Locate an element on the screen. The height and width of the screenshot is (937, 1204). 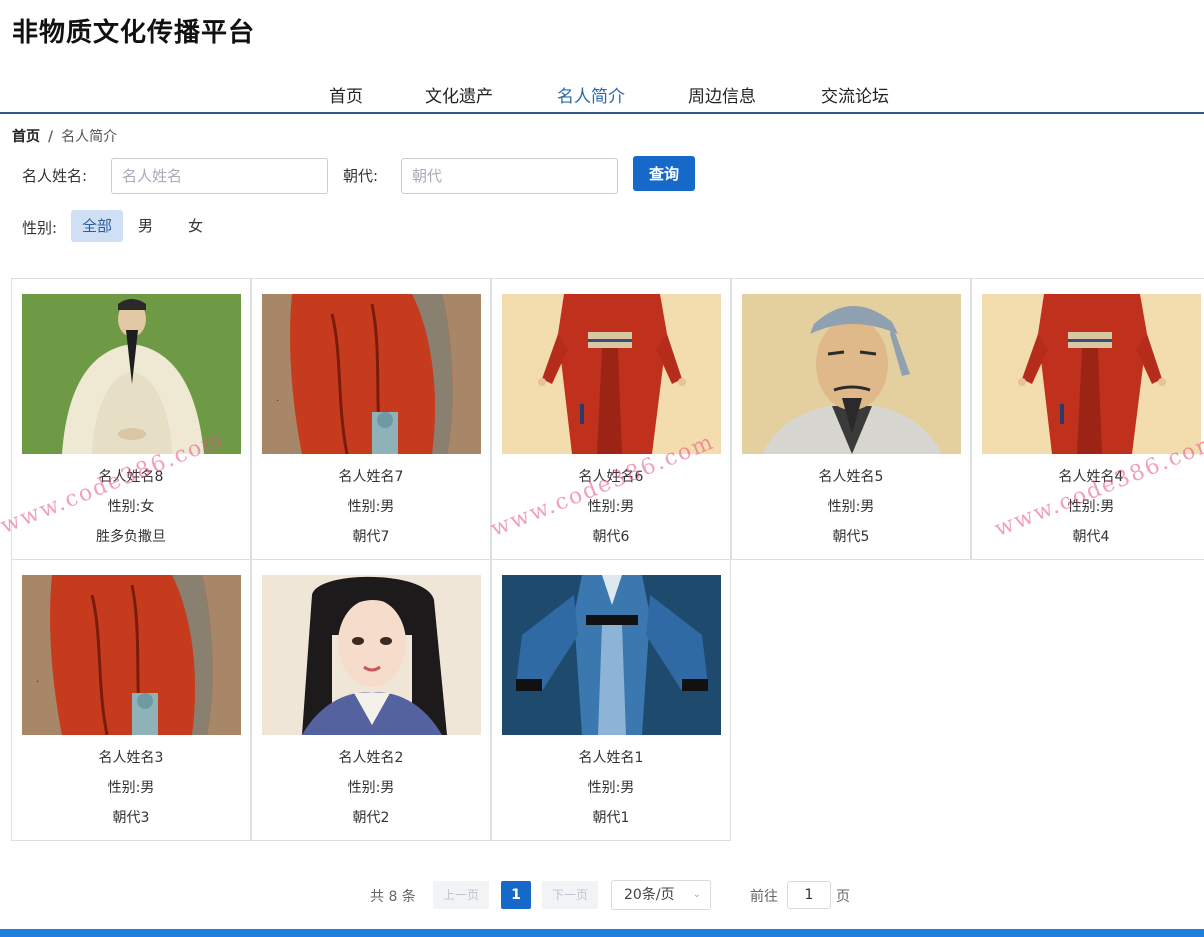
nav-item-nearby: 周边信息 is located at coordinates (722, 94).